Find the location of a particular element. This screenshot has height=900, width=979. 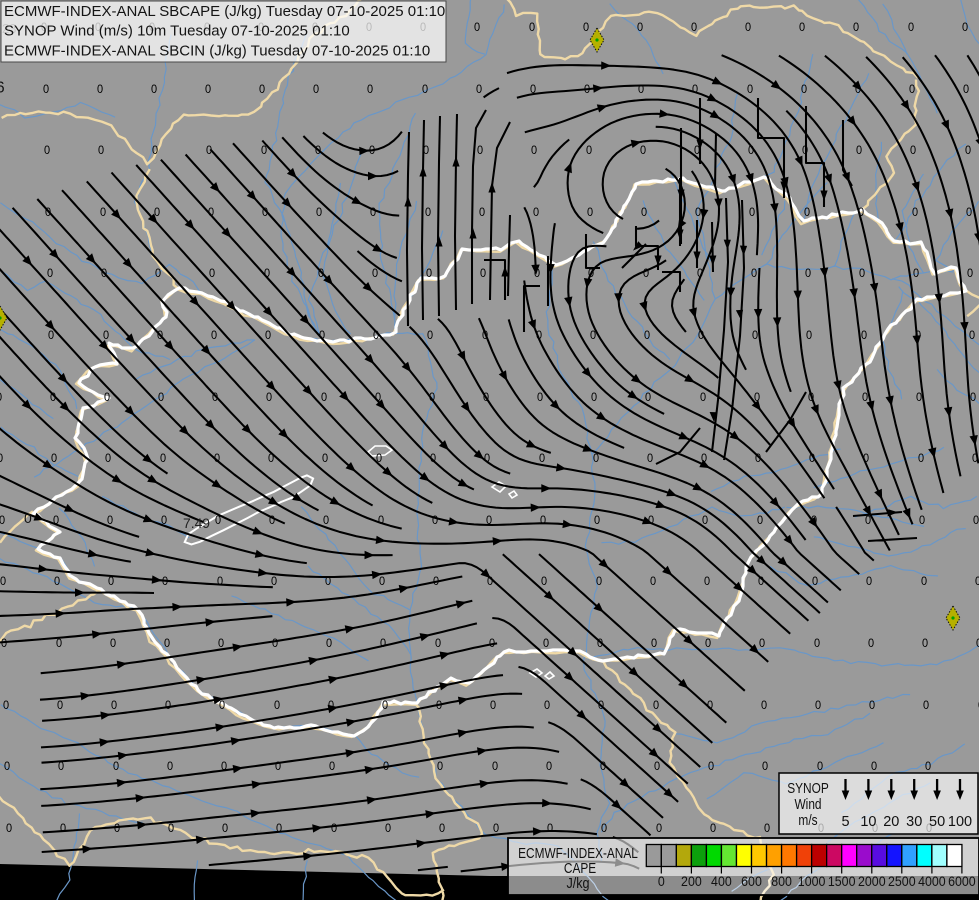

svg-text: SYNOP is located at coordinates (808, 788).